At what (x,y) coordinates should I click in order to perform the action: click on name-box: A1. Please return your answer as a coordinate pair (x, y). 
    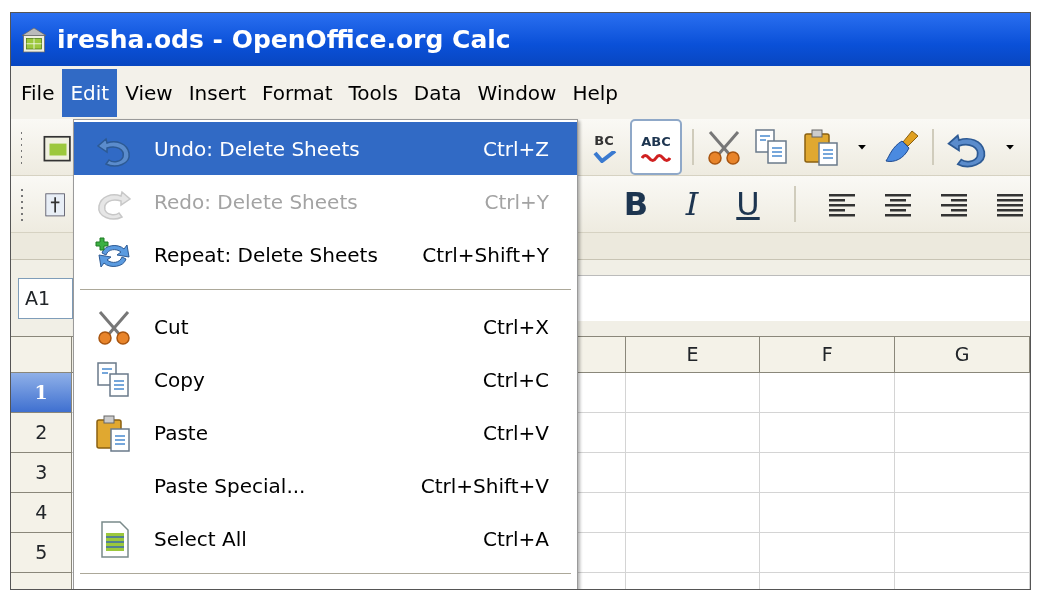
    Looking at the image, I should click on (45, 298).